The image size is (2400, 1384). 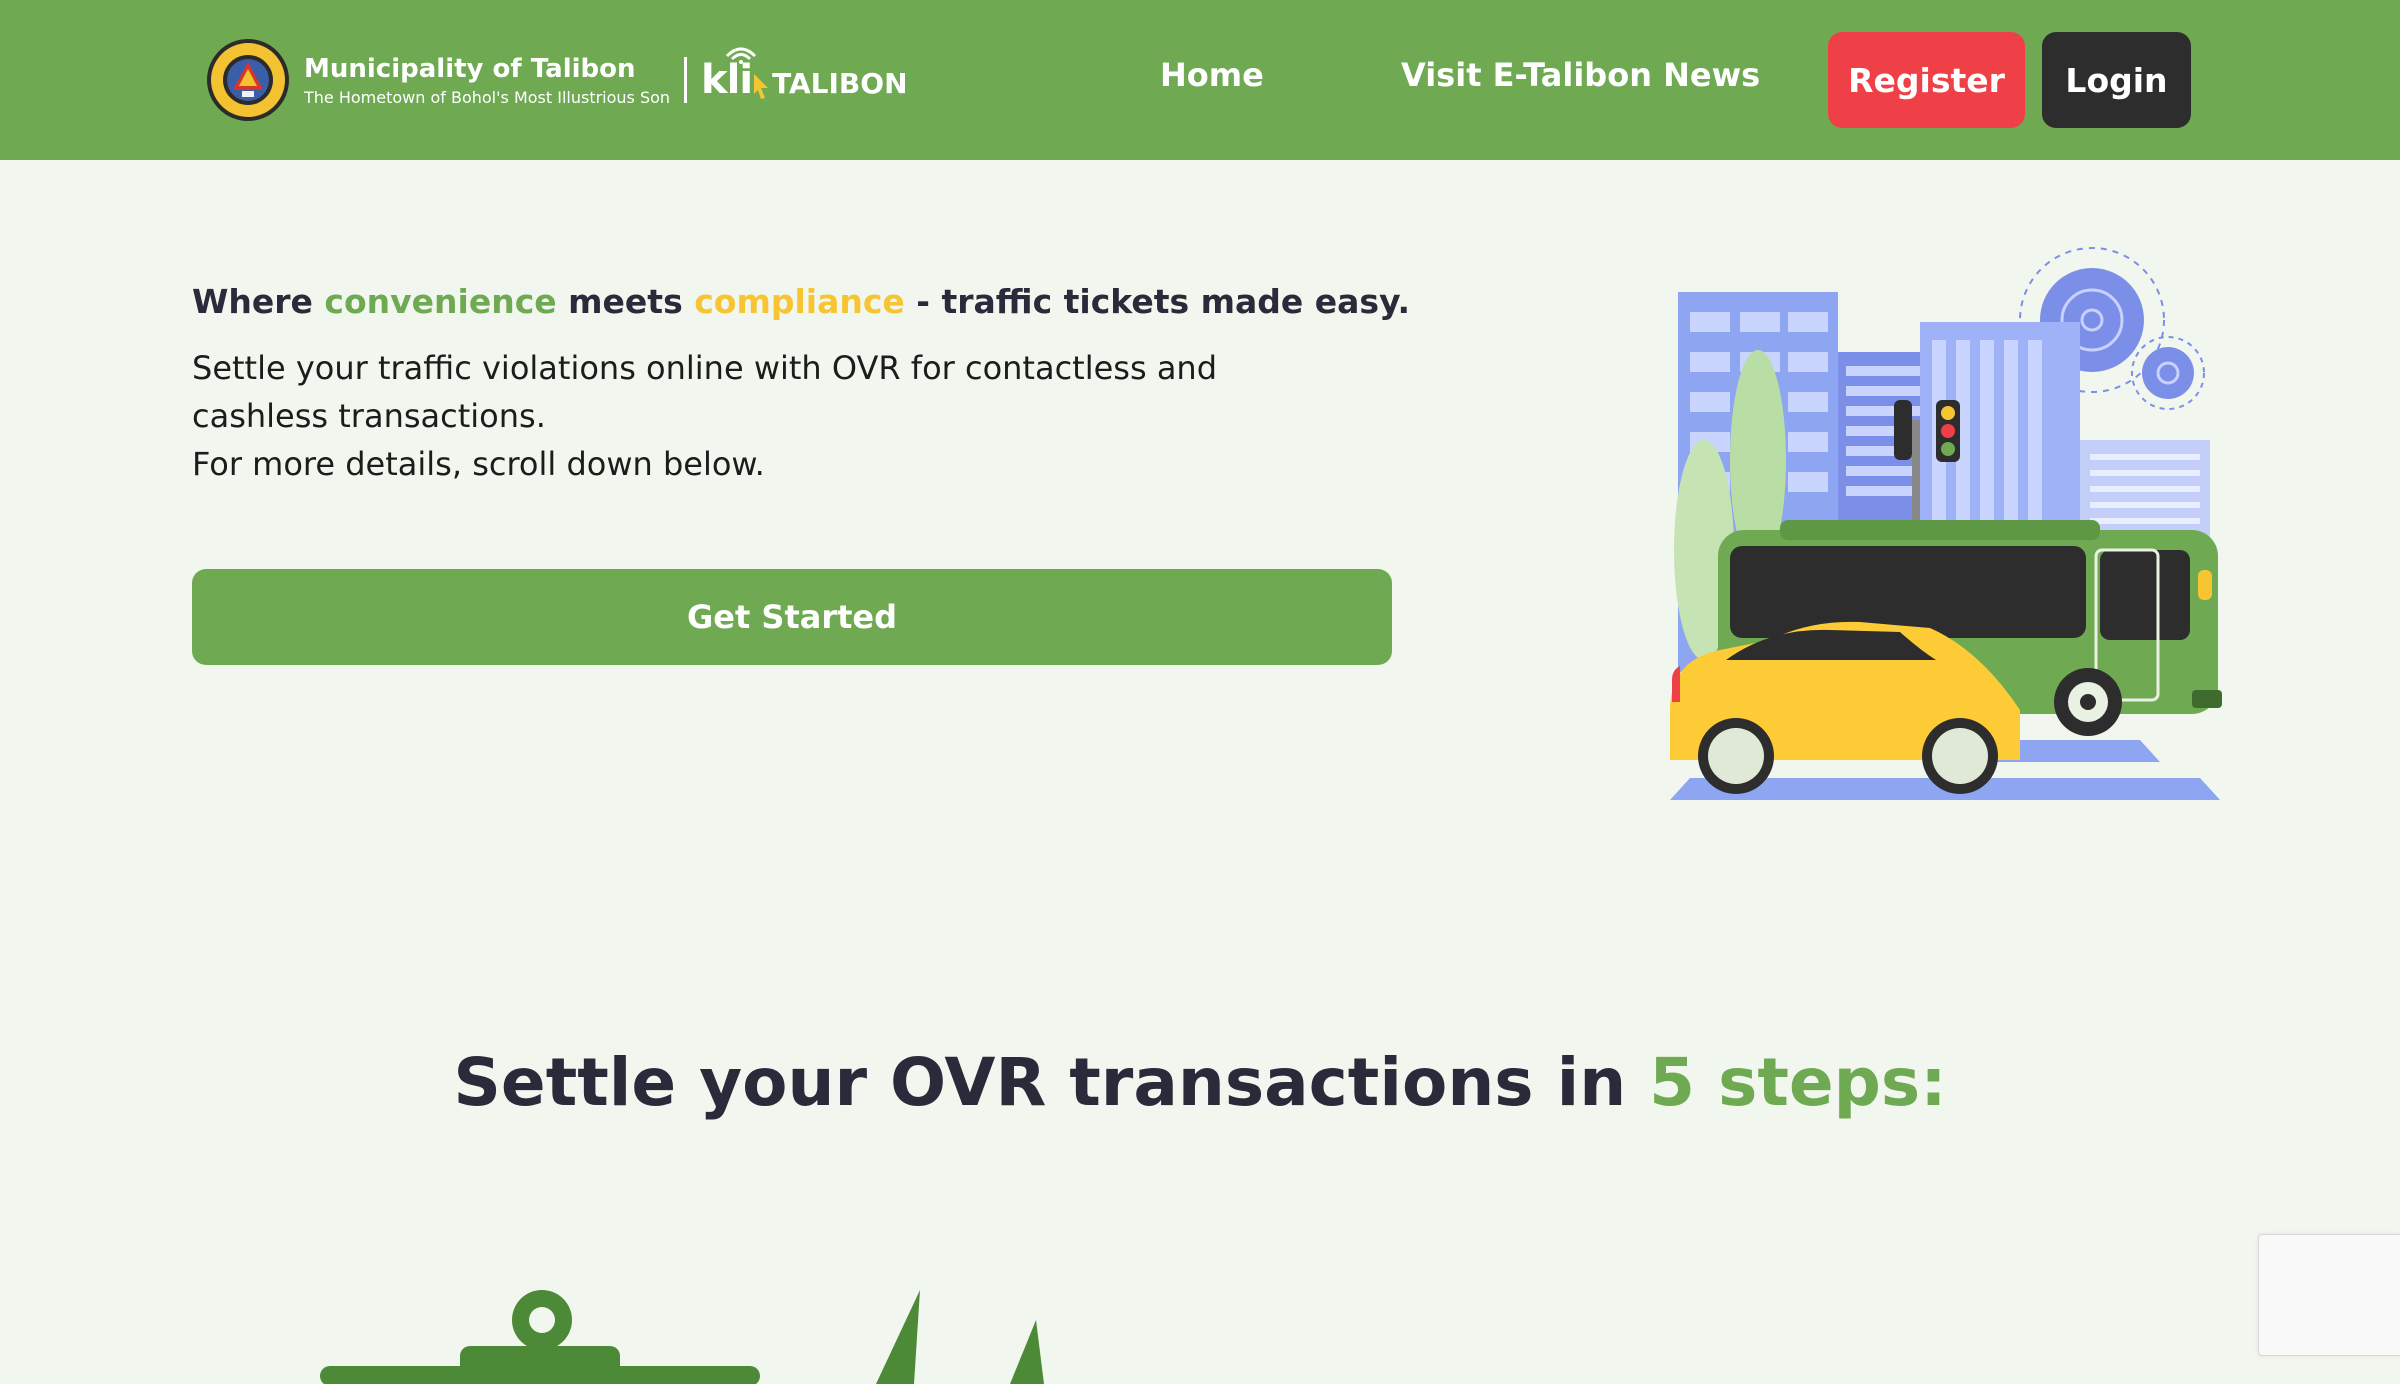 I want to click on klik-talibon-logo: kli TALIBON, so click(x=804, y=75).